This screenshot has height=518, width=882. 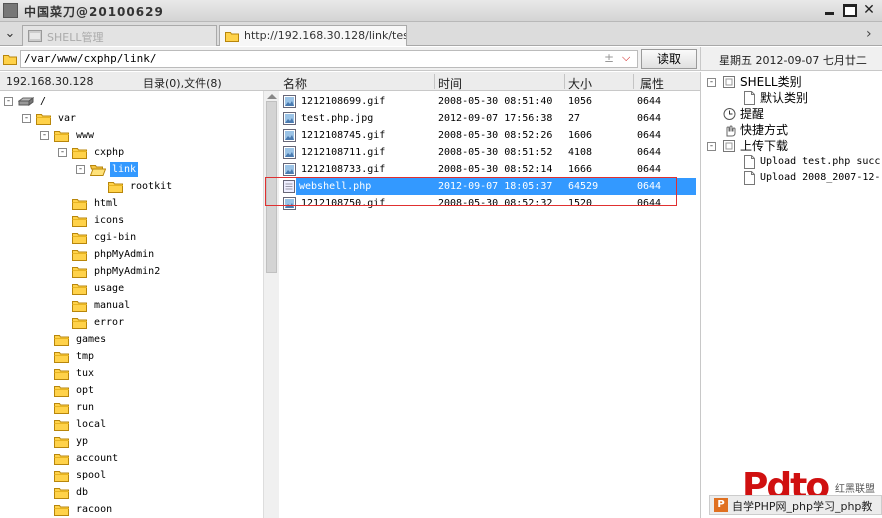 I want to click on shell-icon, so click(x=35, y=36).